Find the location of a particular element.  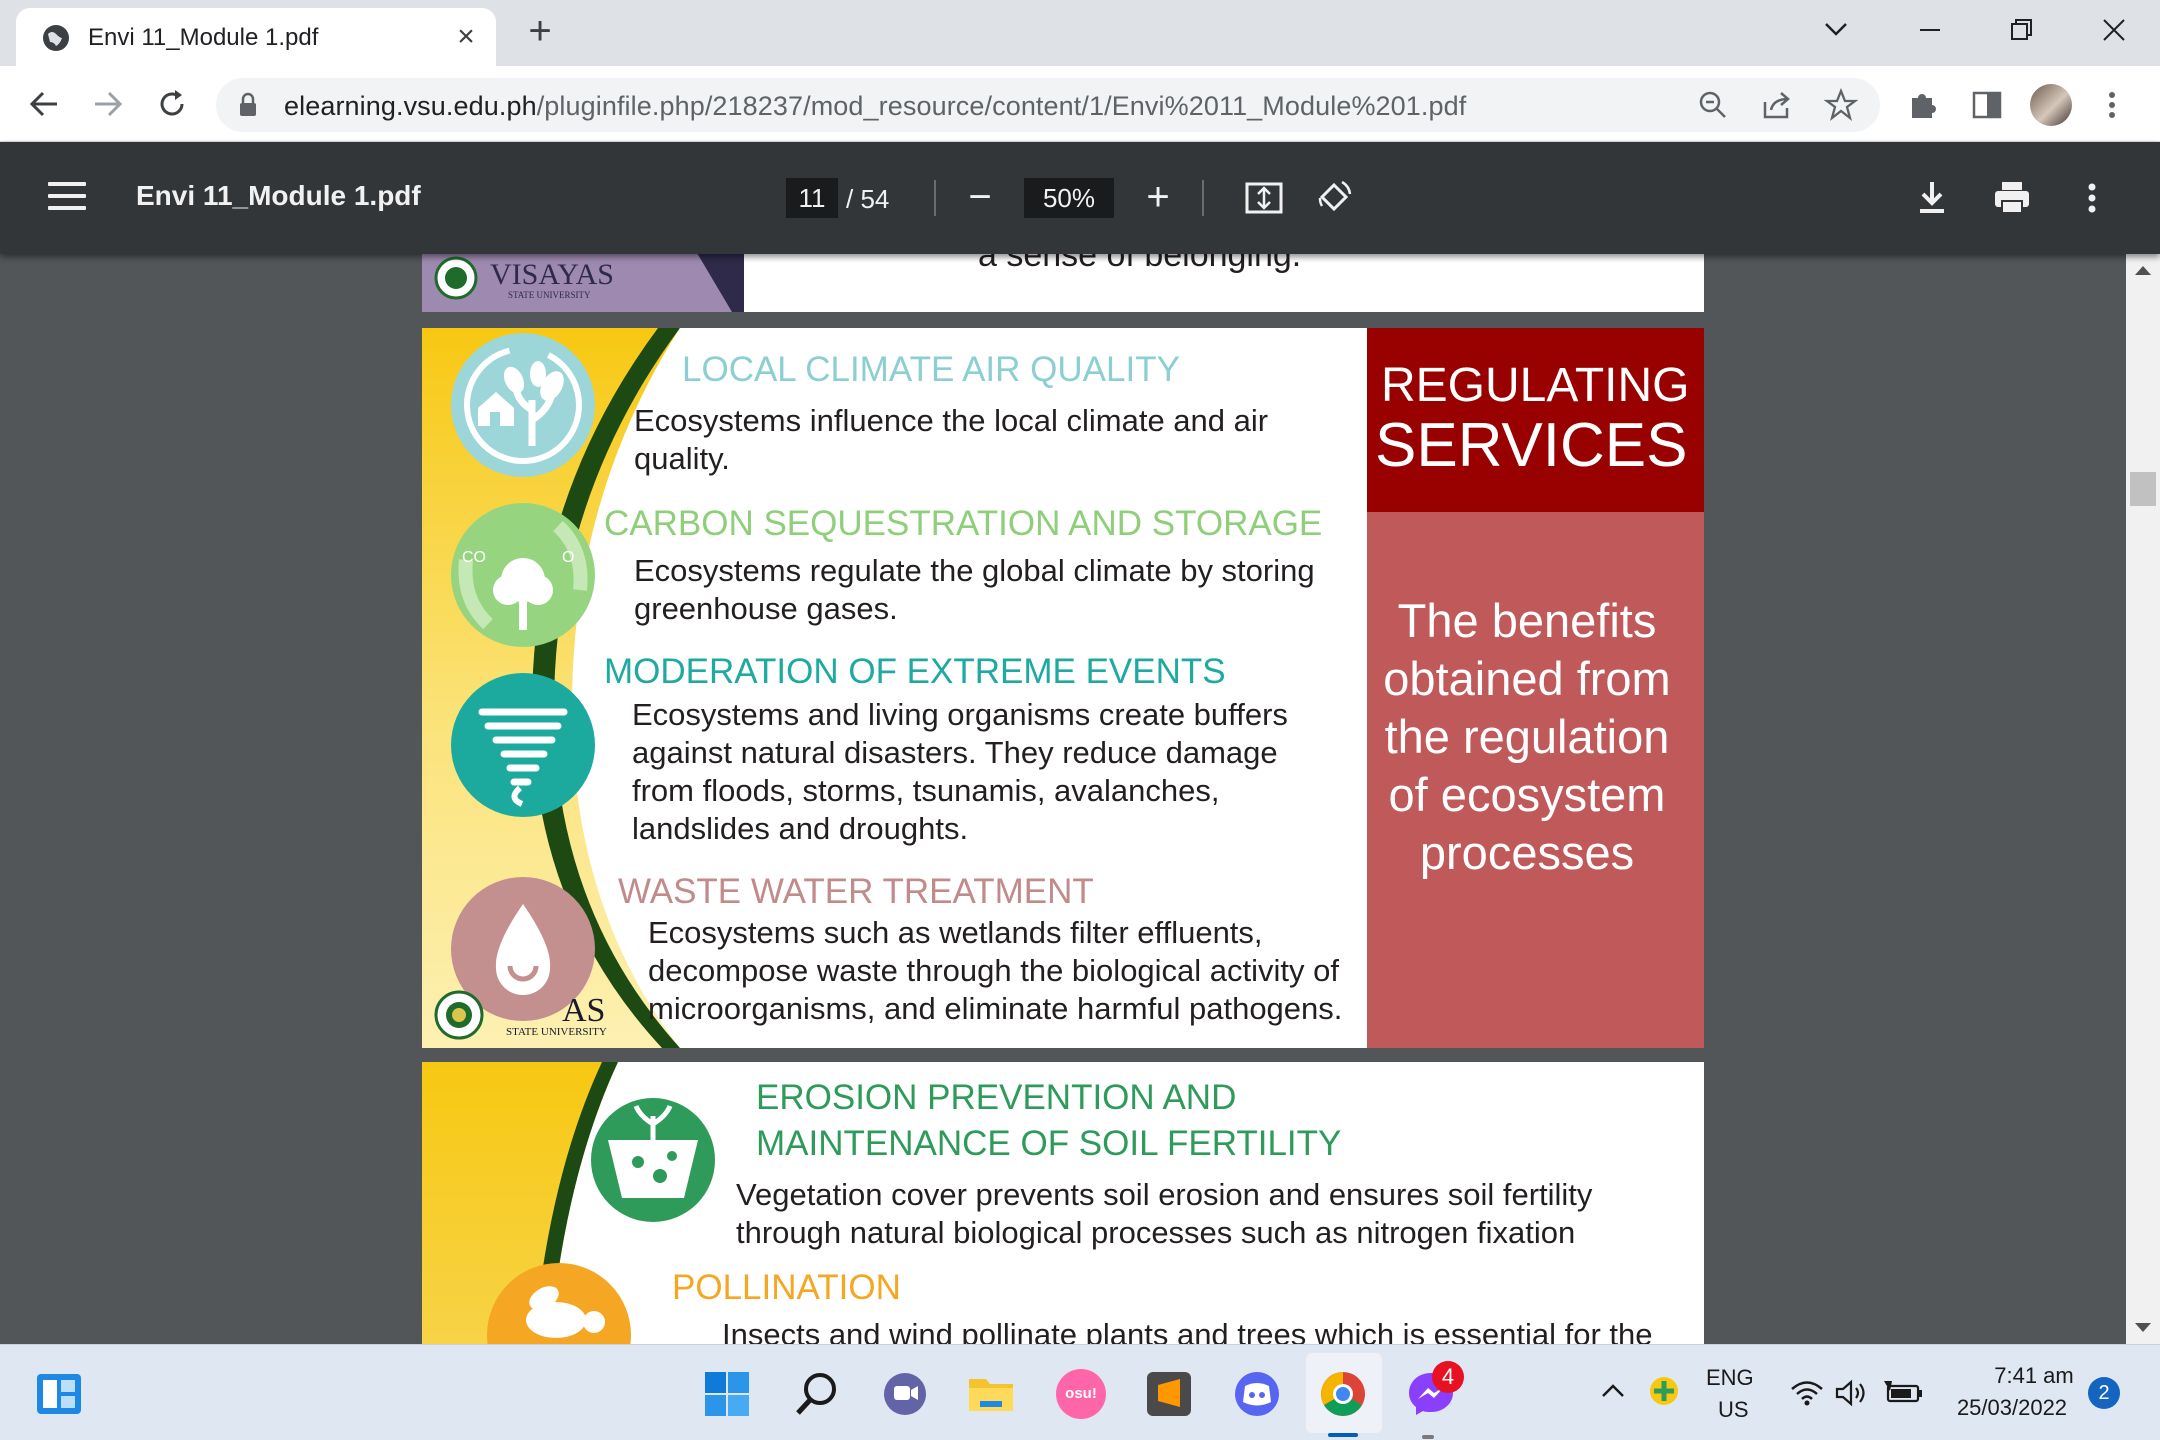

forward-arrow-icon is located at coordinates (109, 104).